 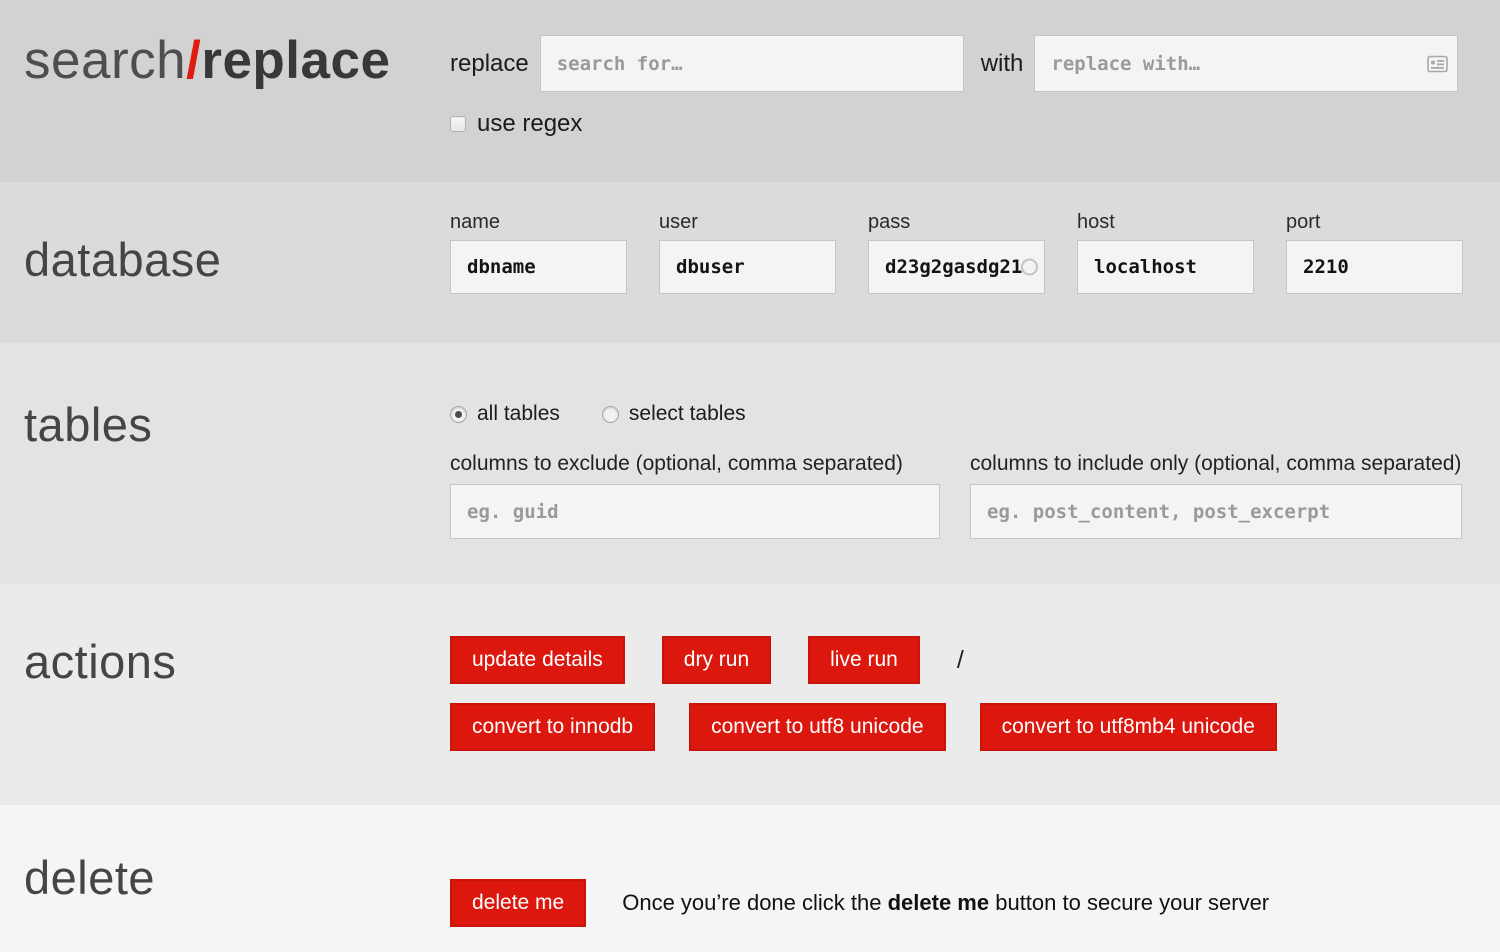 I want to click on db-name-field-group: name, so click(x=538, y=252).